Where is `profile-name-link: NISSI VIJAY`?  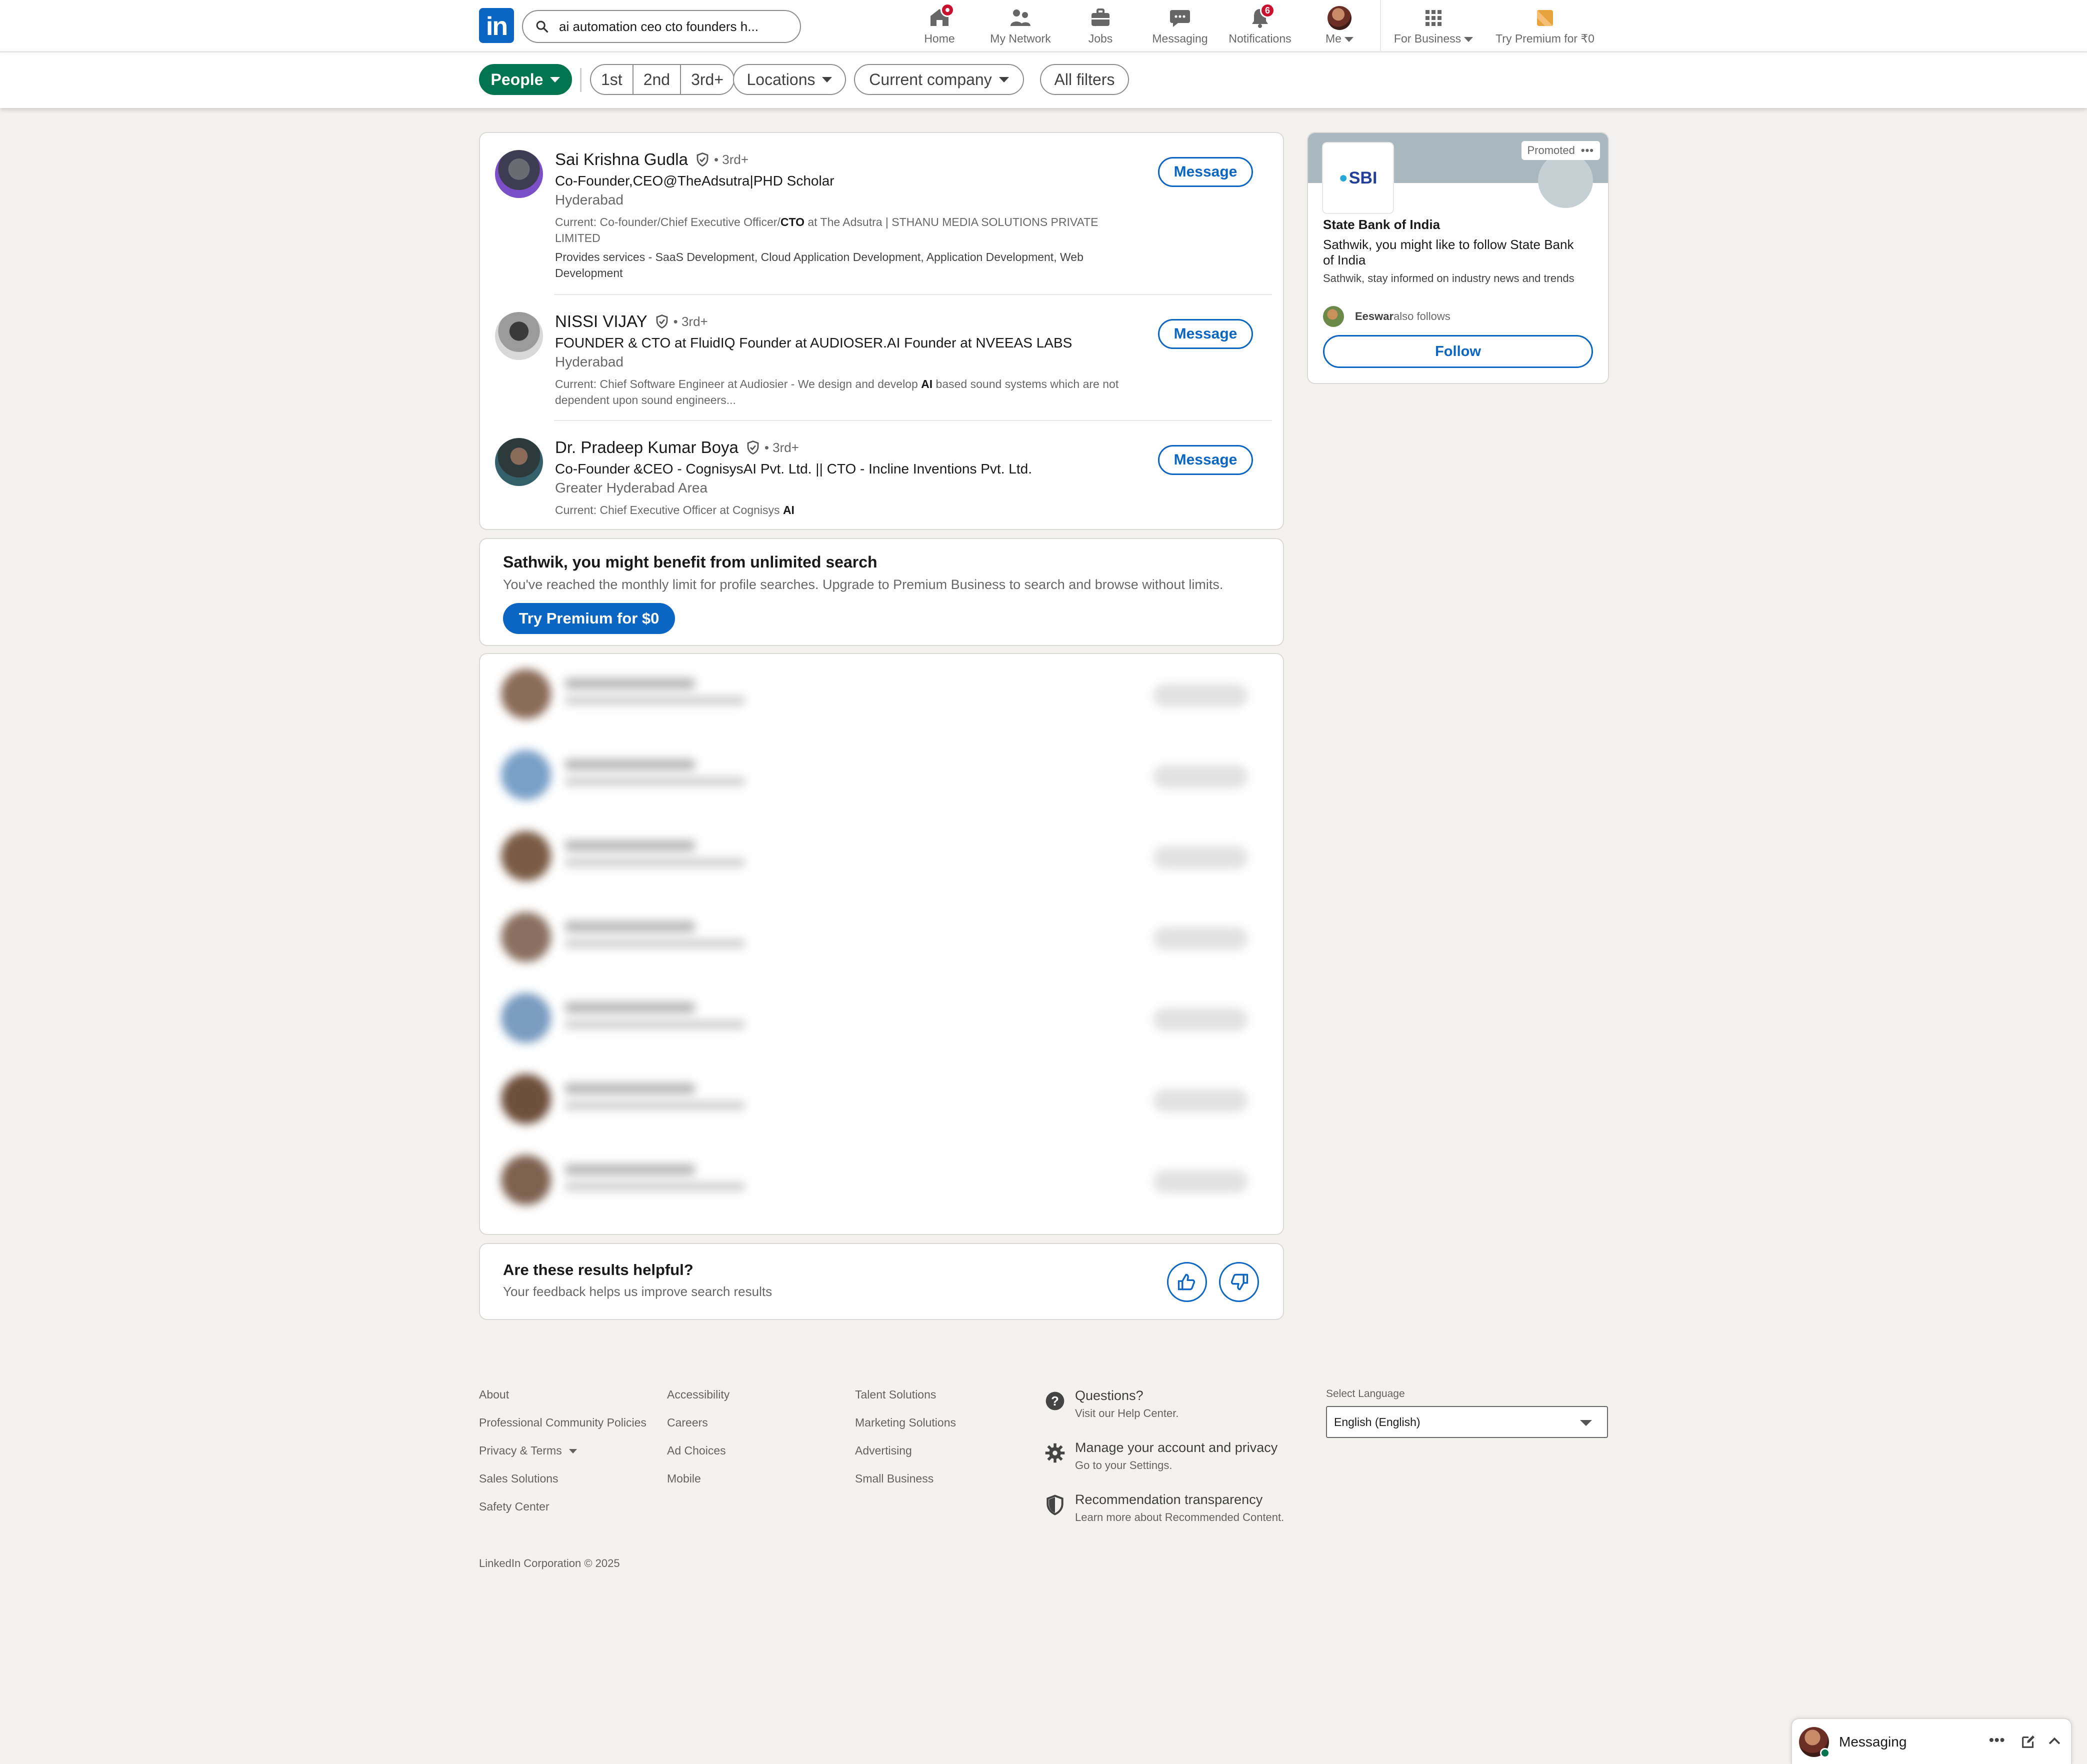
profile-name-link: NISSI VIJAY is located at coordinates (601, 321).